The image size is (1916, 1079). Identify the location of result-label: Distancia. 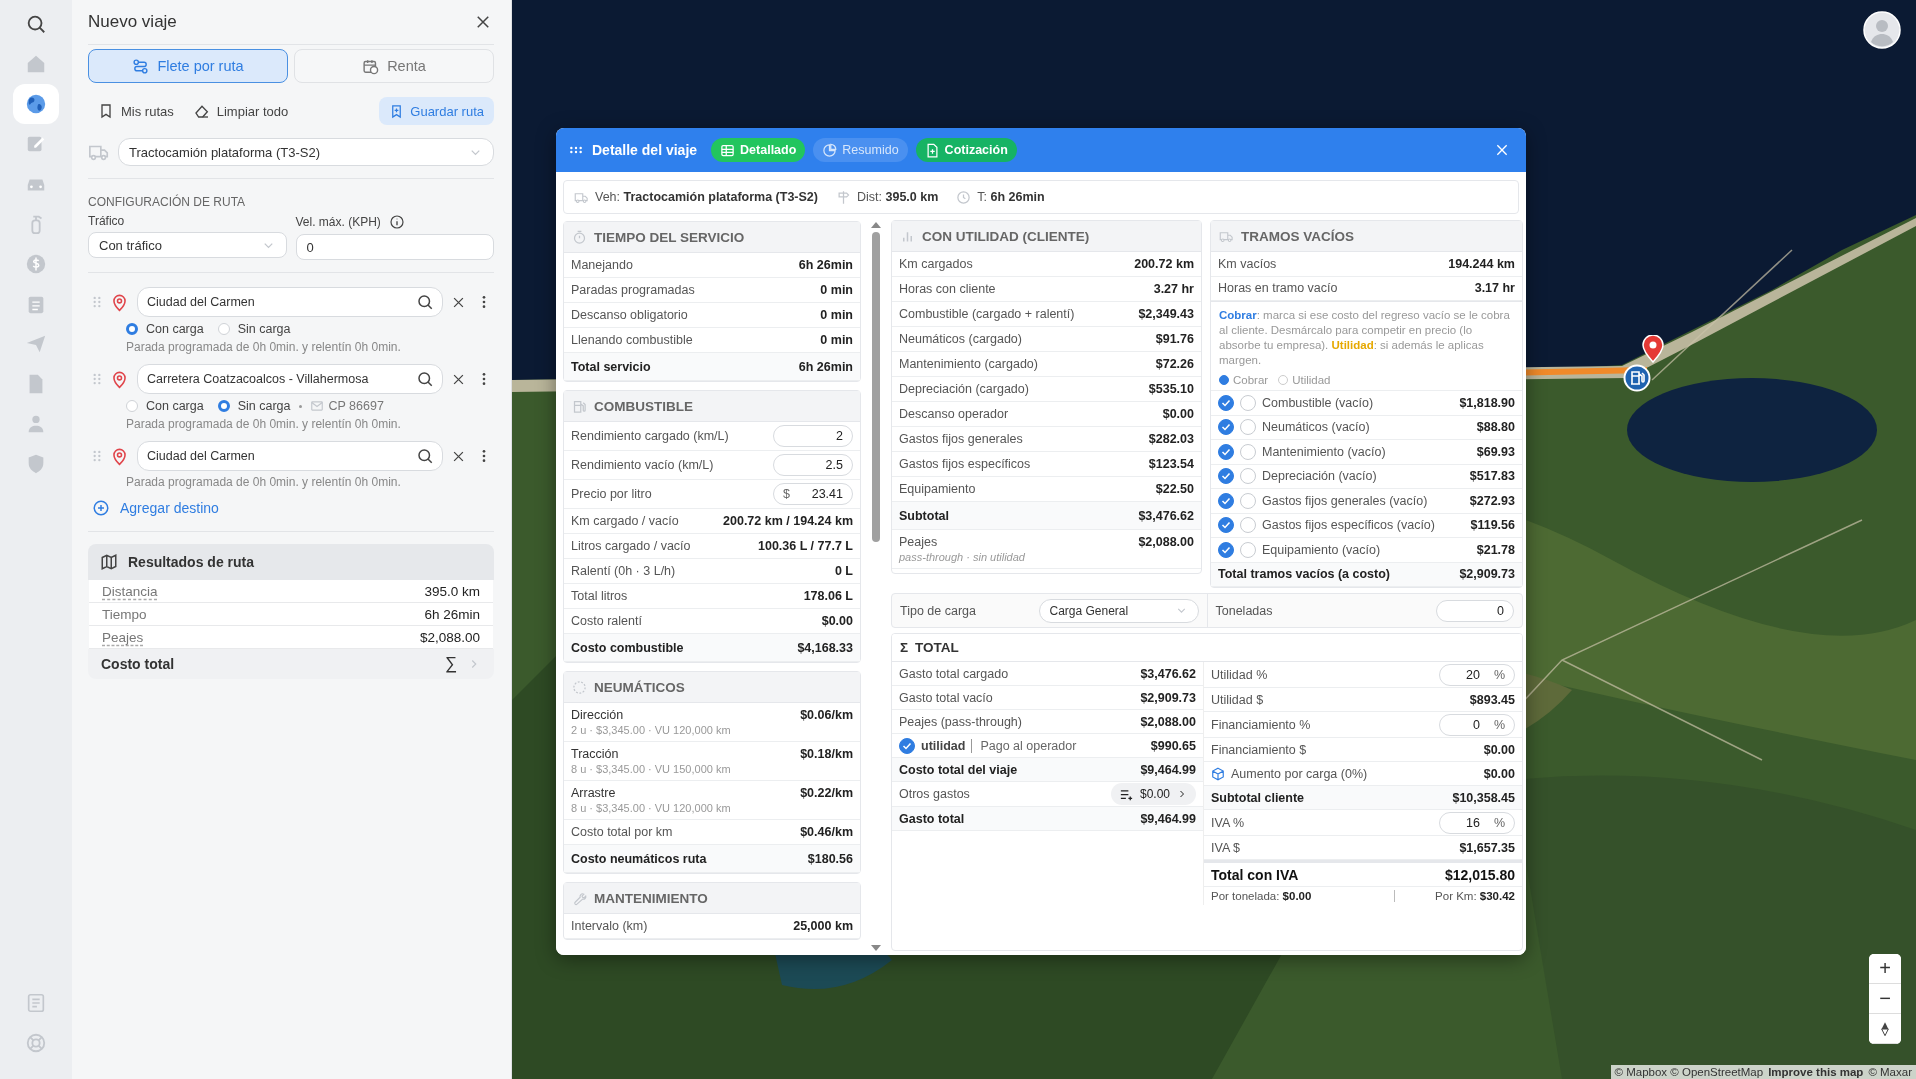
(130, 591).